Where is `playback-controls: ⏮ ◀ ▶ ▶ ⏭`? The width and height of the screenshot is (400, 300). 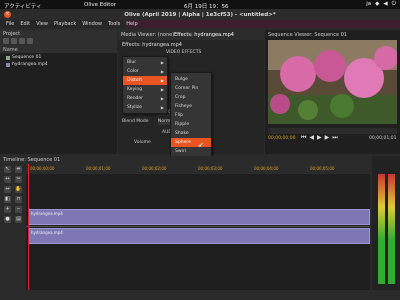 playback-controls: ⏮ ◀ ▶ ▶ ⏭ is located at coordinates (319, 138).